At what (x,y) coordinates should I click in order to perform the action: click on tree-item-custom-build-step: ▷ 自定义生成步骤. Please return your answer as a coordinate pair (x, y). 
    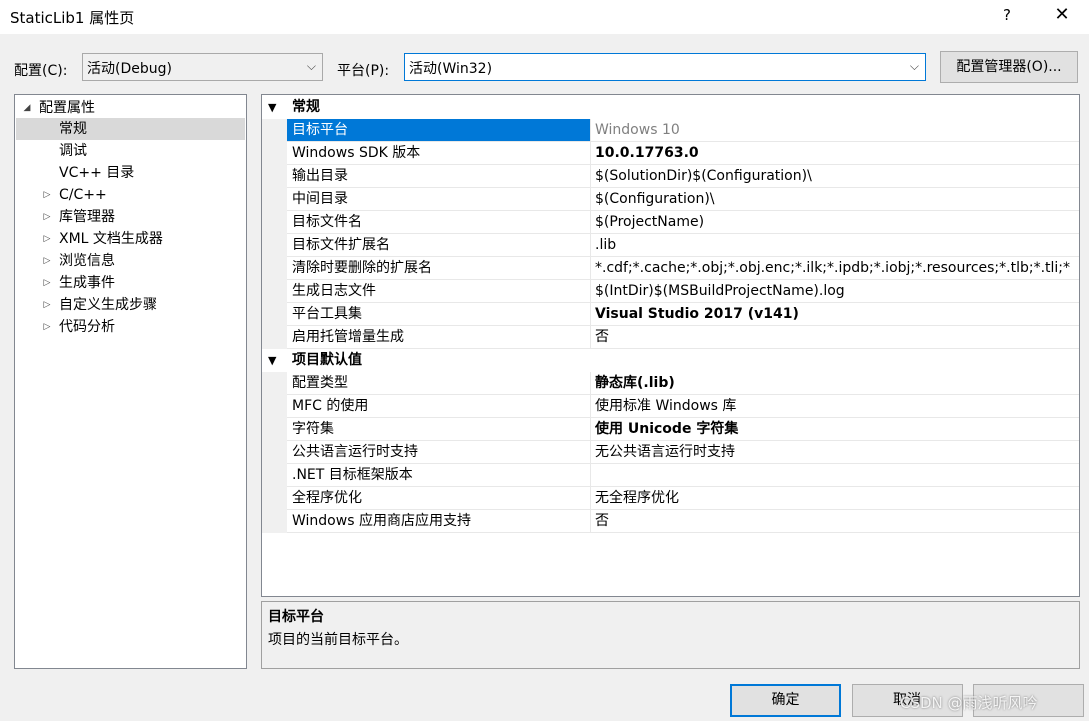
    Looking at the image, I should click on (141, 305).